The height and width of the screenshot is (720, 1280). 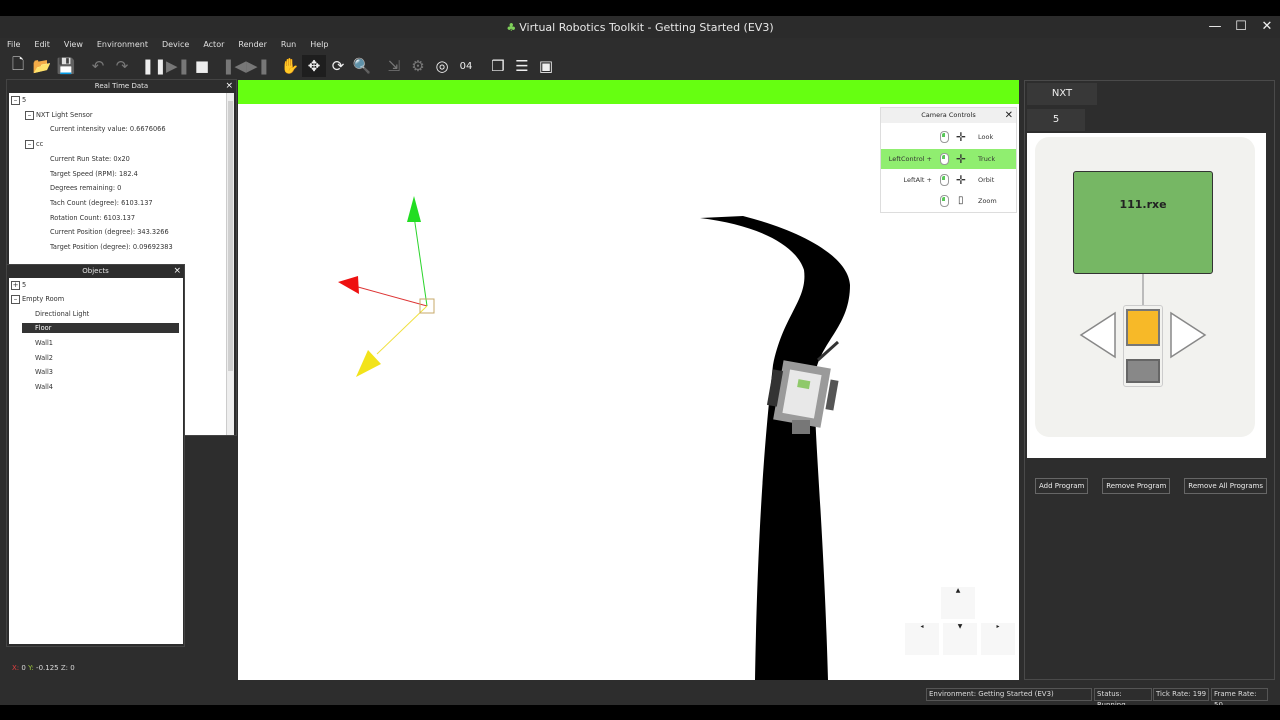 I want to click on close-button: ✕, so click(x=1267, y=27).